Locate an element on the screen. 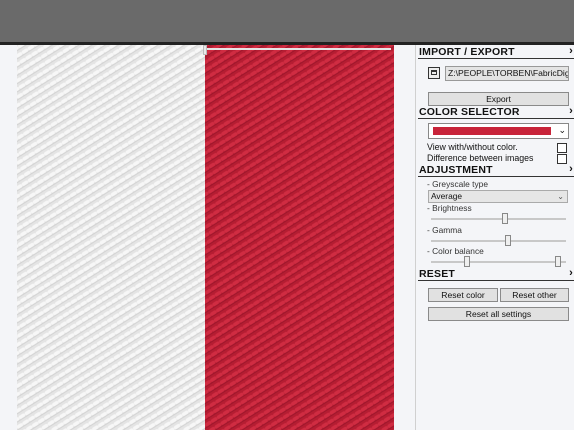 The height and width of the screenshot is (430, 574). brightness-label: - Brightness is located at coordinates (449, 208).